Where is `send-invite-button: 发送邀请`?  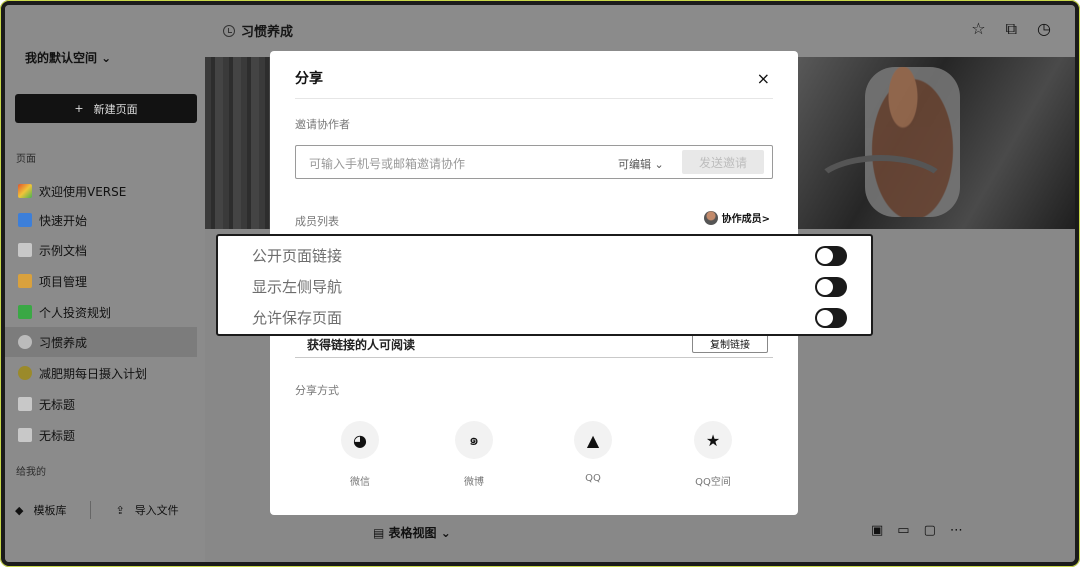 send-invite-button: 发送邀请 is located at coordinates (723, 162).